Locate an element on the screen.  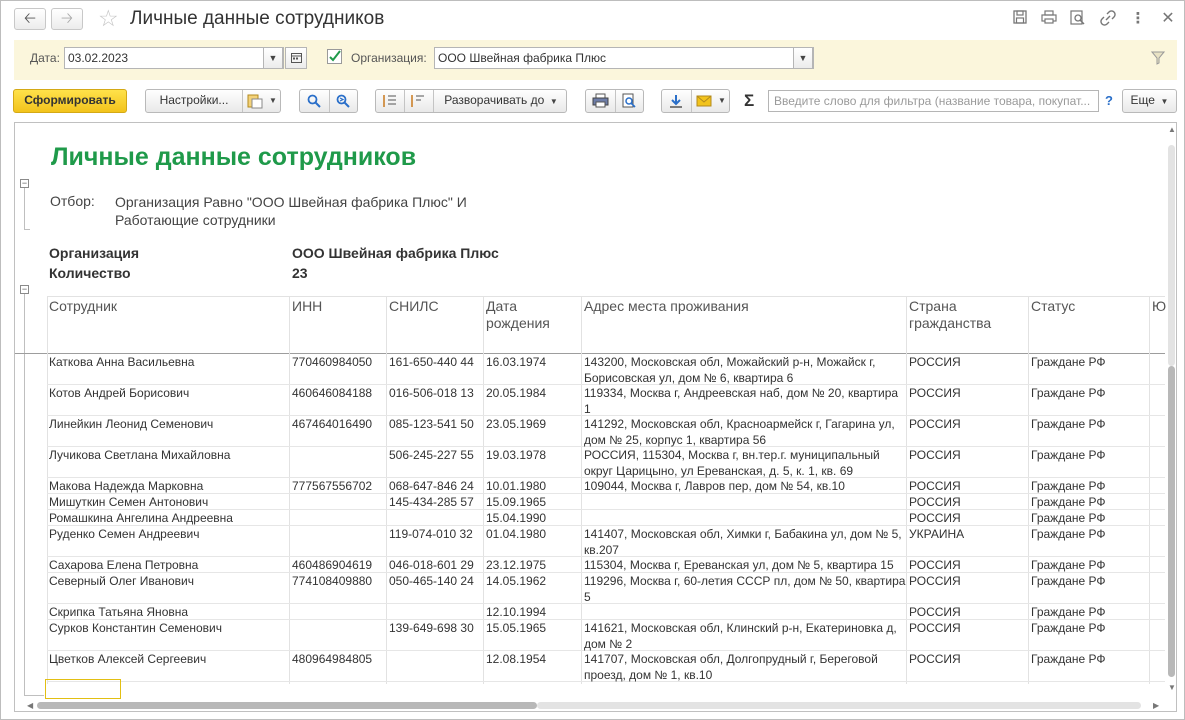
preview-button is located at coordinates (629, 104).